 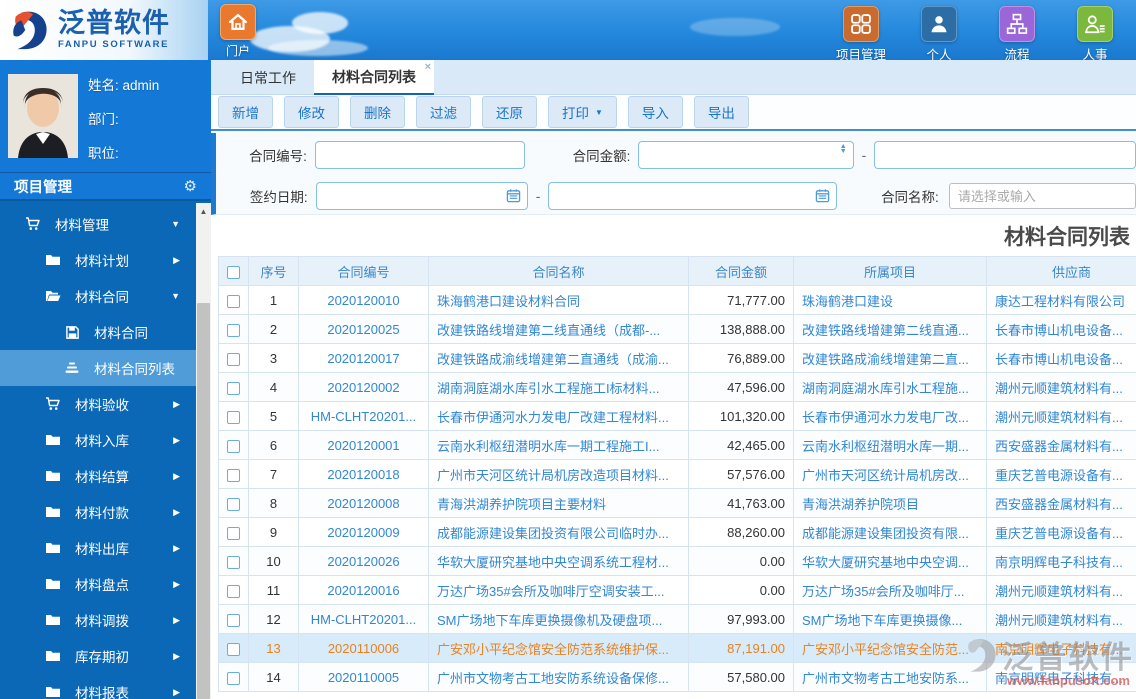 I want to click on contract-code-link: 2020120010, so click(x=363, y=300).